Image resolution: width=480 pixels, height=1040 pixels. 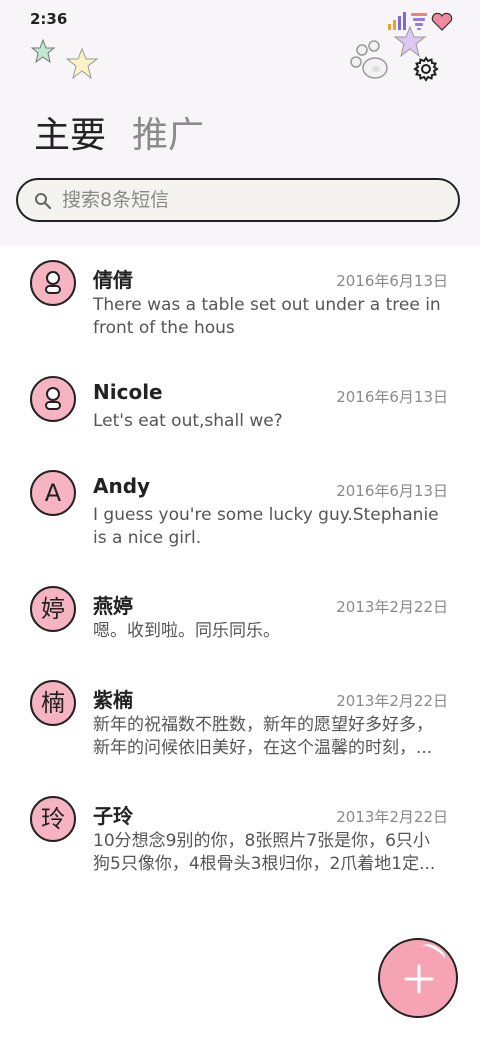 What do you see at coordinates (49, 19) in the screenshot?
I see `status-time: 2:36` at bounding box center [49, 19].